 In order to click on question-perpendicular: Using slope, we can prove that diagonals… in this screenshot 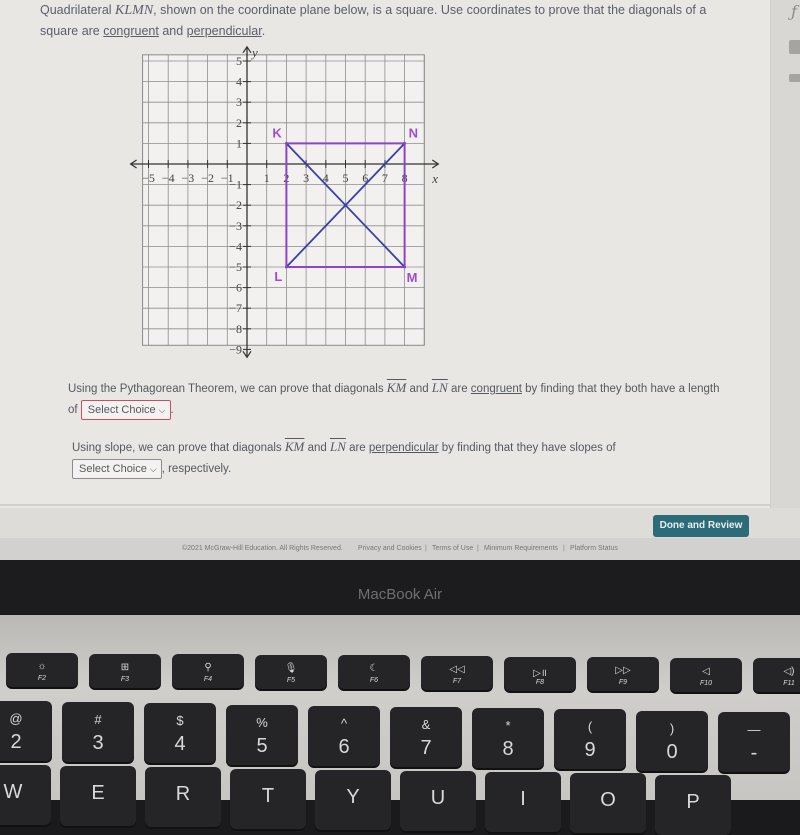, I will do `click(372, 458)`.